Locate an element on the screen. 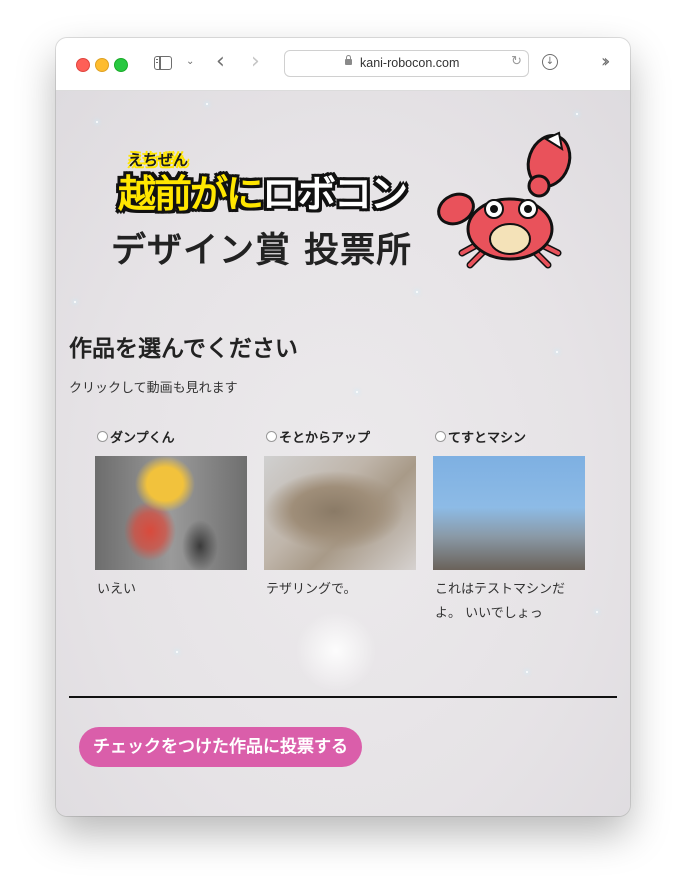 This screenshot has height=891, width=686. download-icon: ↓ is located at coordinates (550, 62).